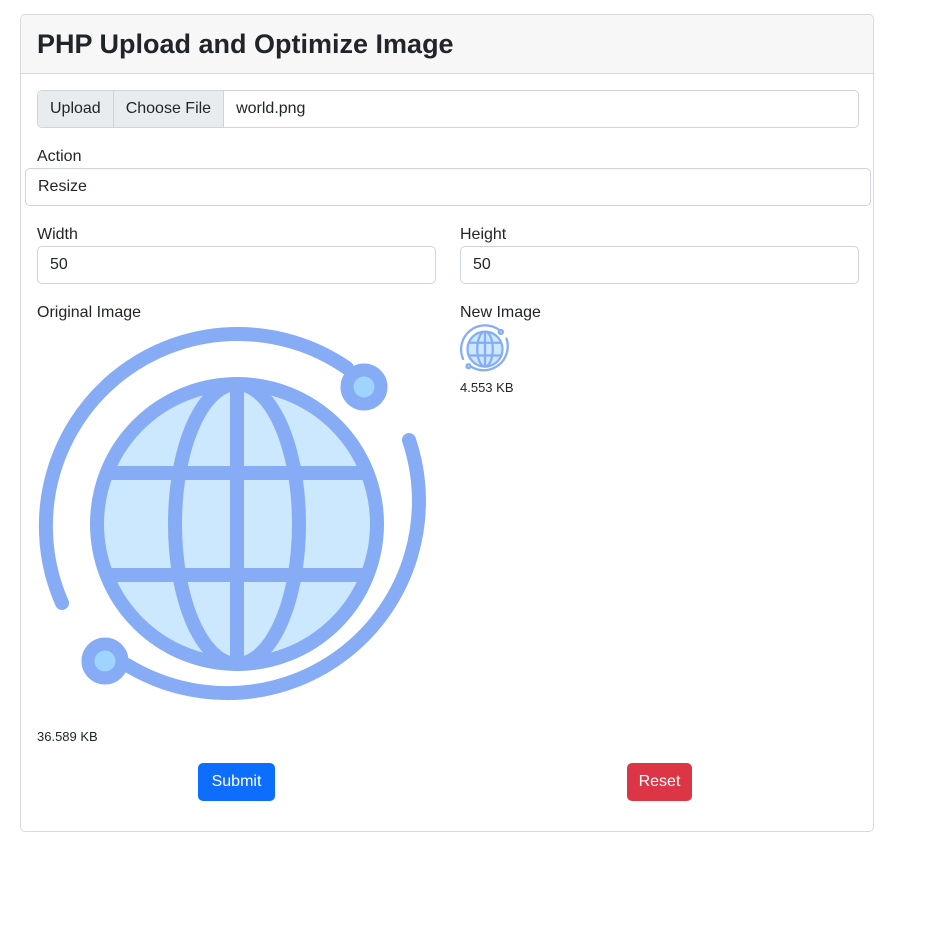 The height and width of the screenshot is (946, 928). What do you see at coordinates (236, 265) in the screenshot?
I see `width-input: 50` at bounding box center [236, 265].